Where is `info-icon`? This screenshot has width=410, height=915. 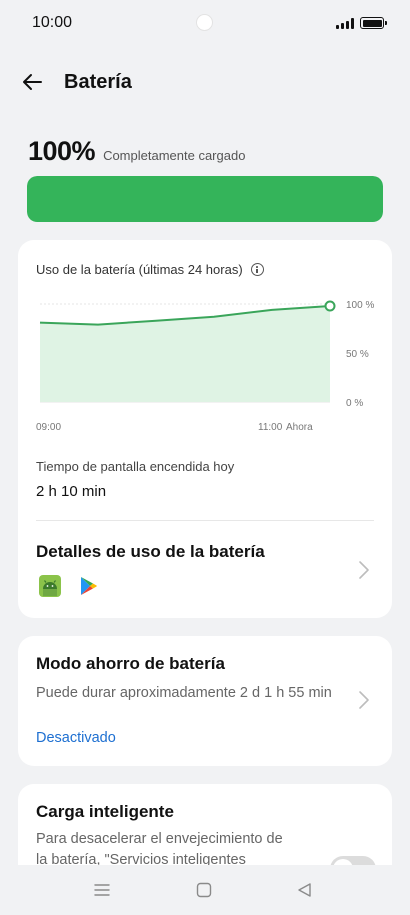 info-icon is located at coordinates (257, 269).